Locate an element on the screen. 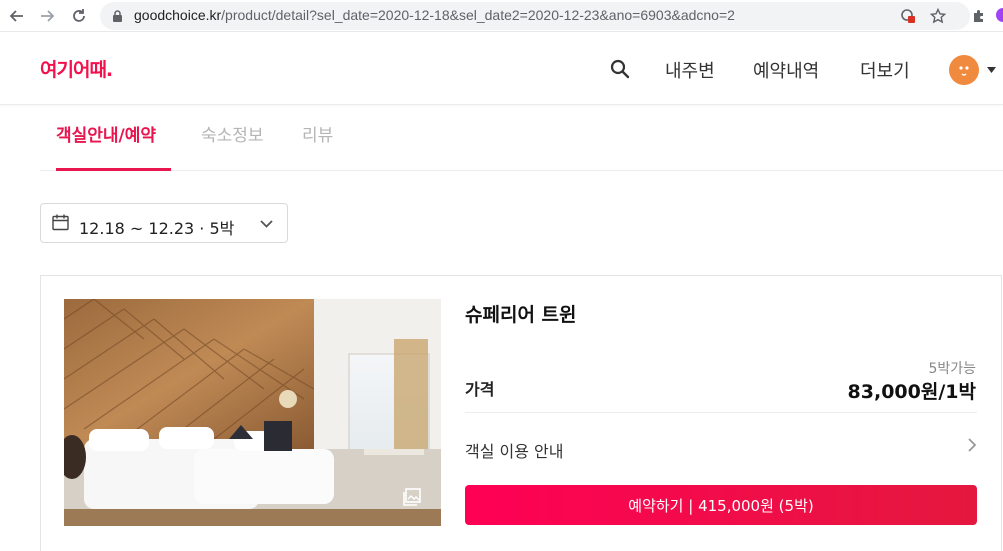 The width and height of the screenshot is (1003, 551). date-range-selector: 12.18 ~ 12.23 · 5박 is located at coordinates (164, 223).